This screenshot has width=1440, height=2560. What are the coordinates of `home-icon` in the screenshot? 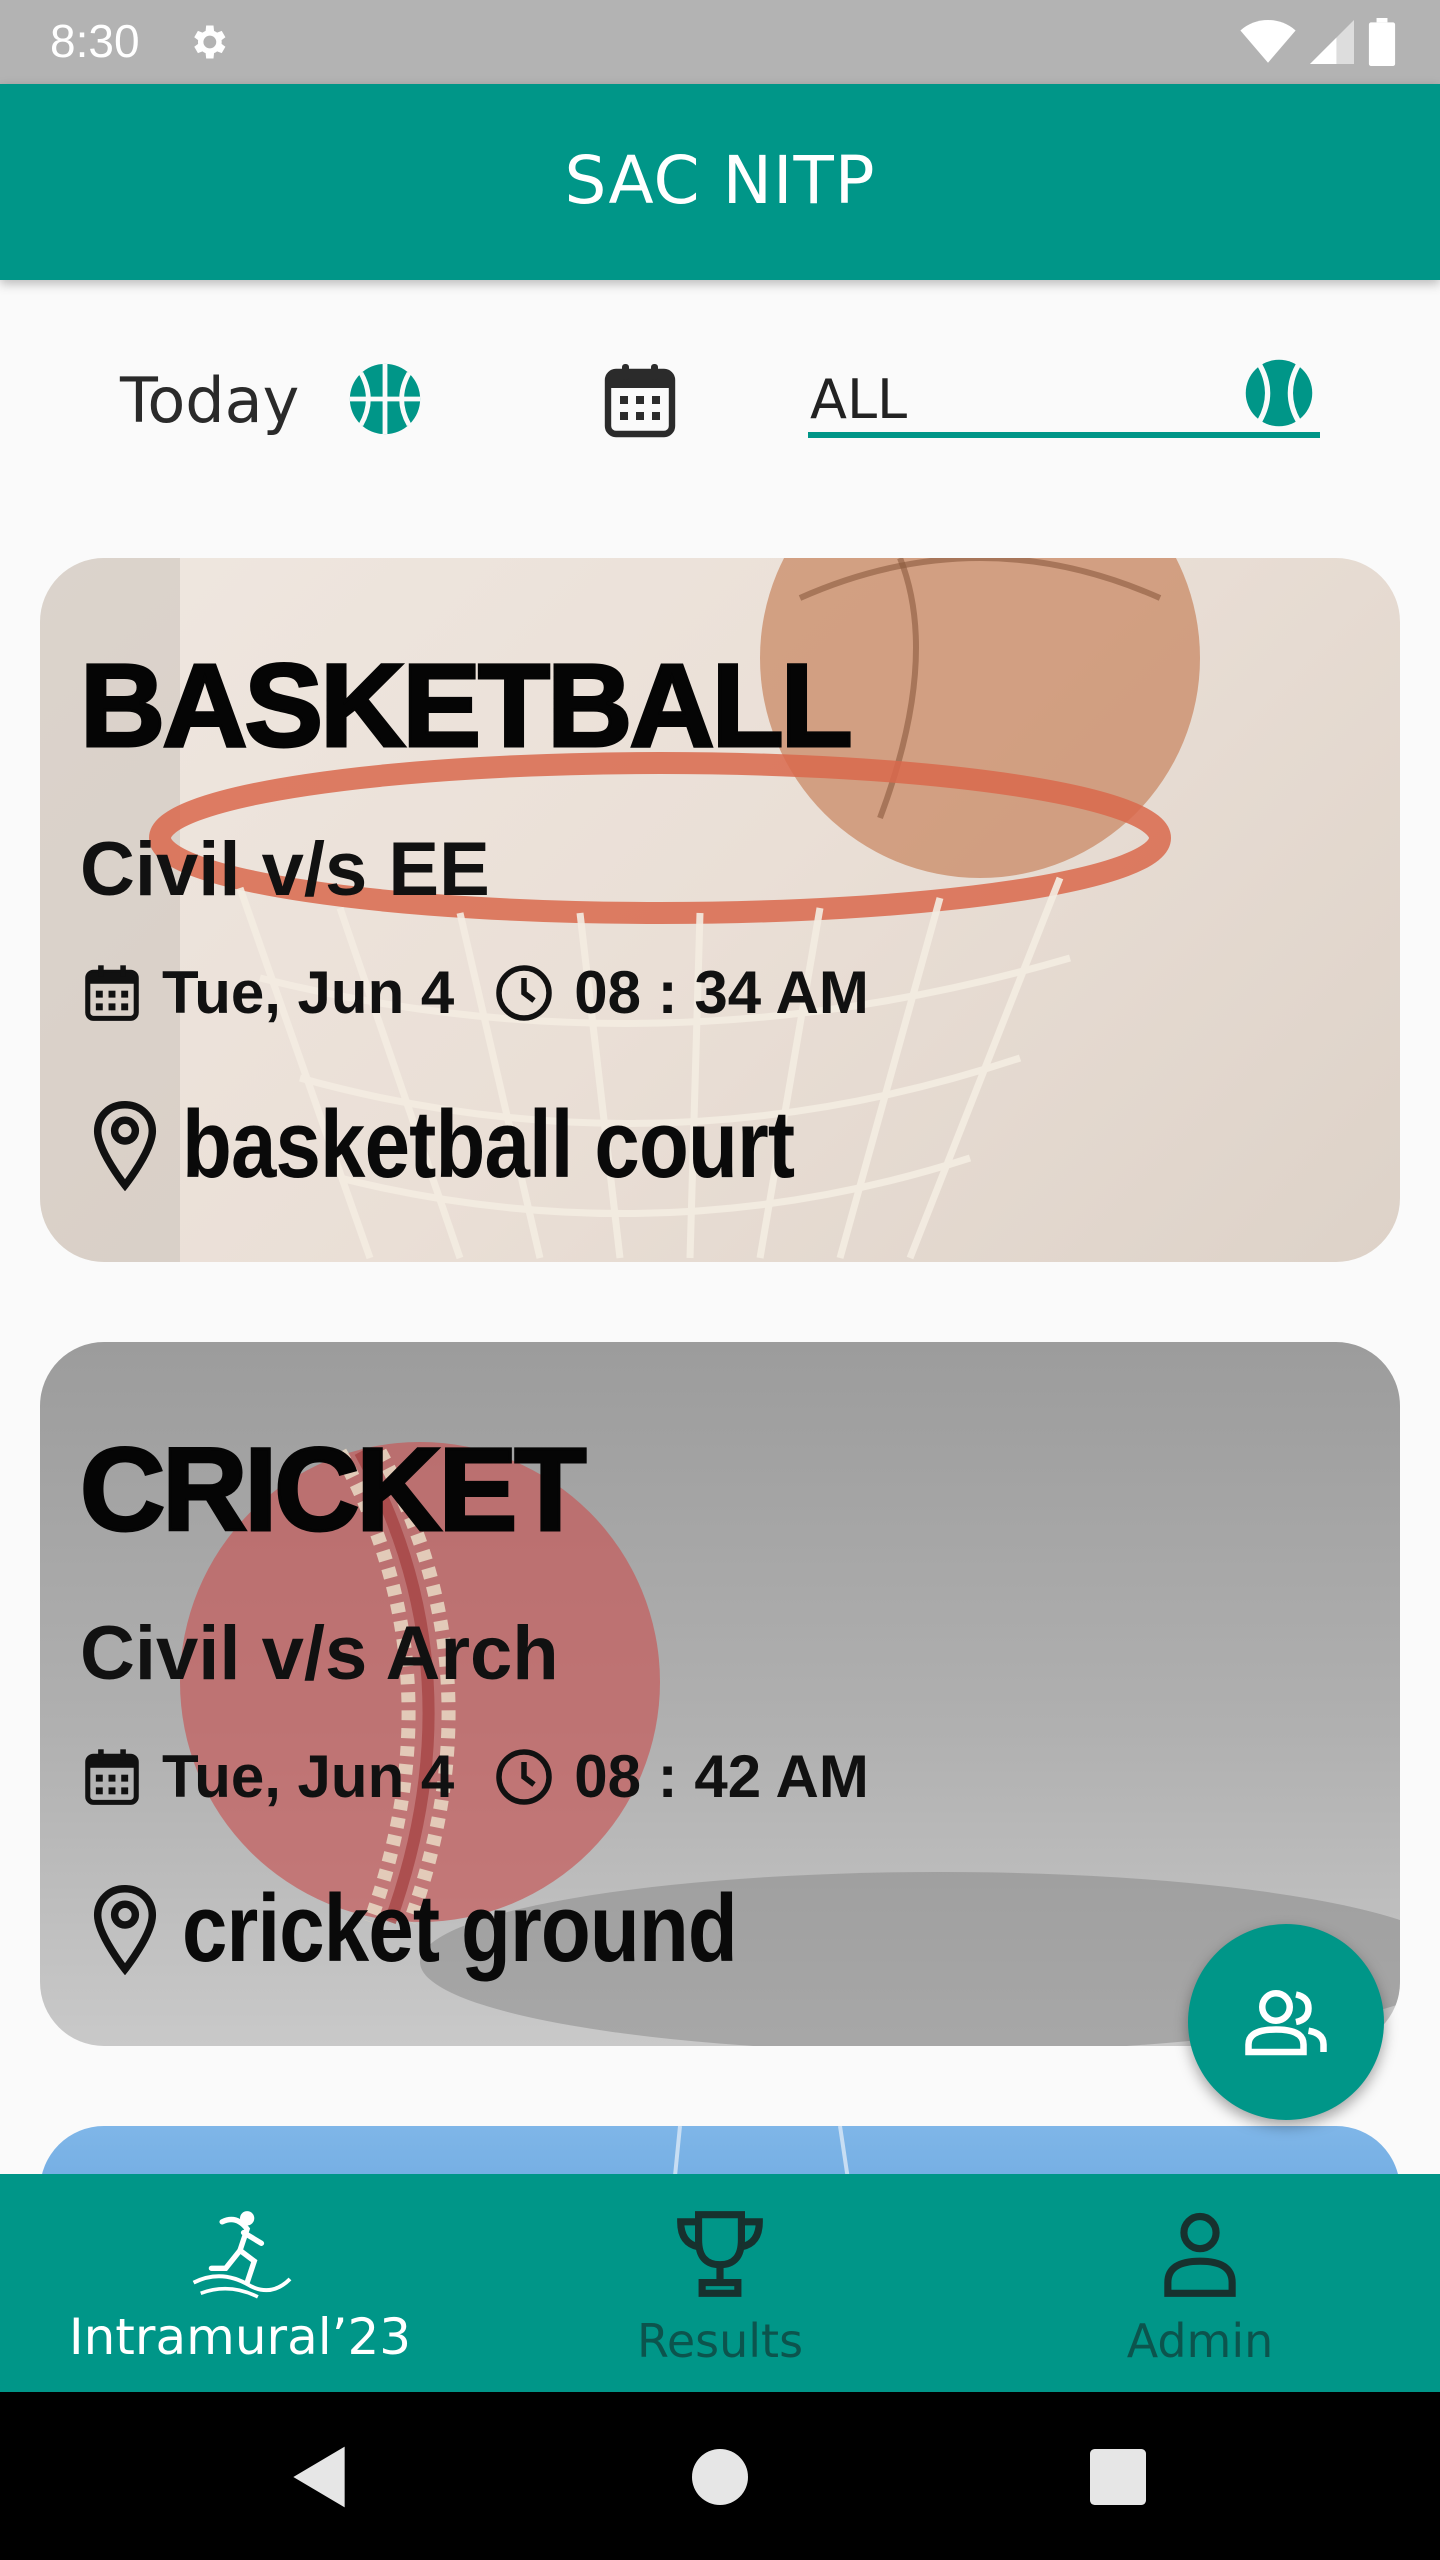 It's located at (720, 2477).